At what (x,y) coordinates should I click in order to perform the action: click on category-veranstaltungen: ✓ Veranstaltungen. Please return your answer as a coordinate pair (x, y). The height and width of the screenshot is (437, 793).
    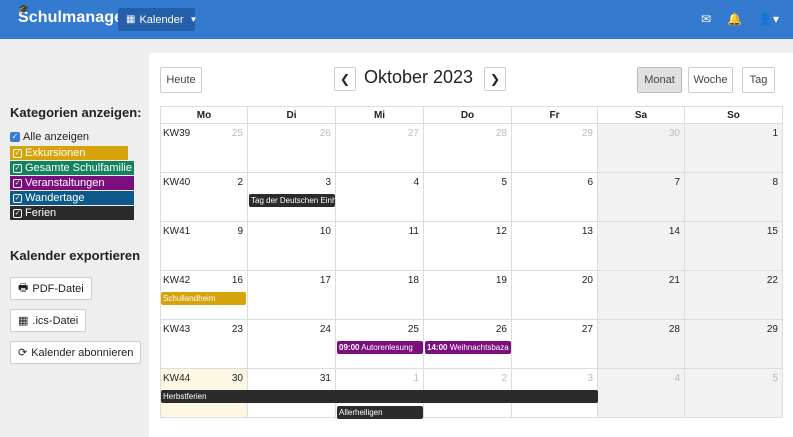
    Looking at the image, I should click on (72, 183).